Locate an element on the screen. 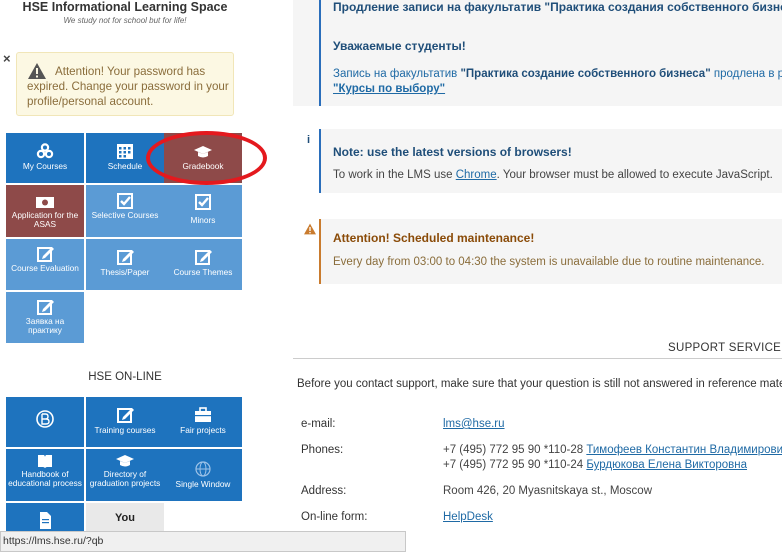 The height and width of the screenshot is (552, 782). elective-courses-link: "Курсы по выбору" is located at coordinates (389, 89).